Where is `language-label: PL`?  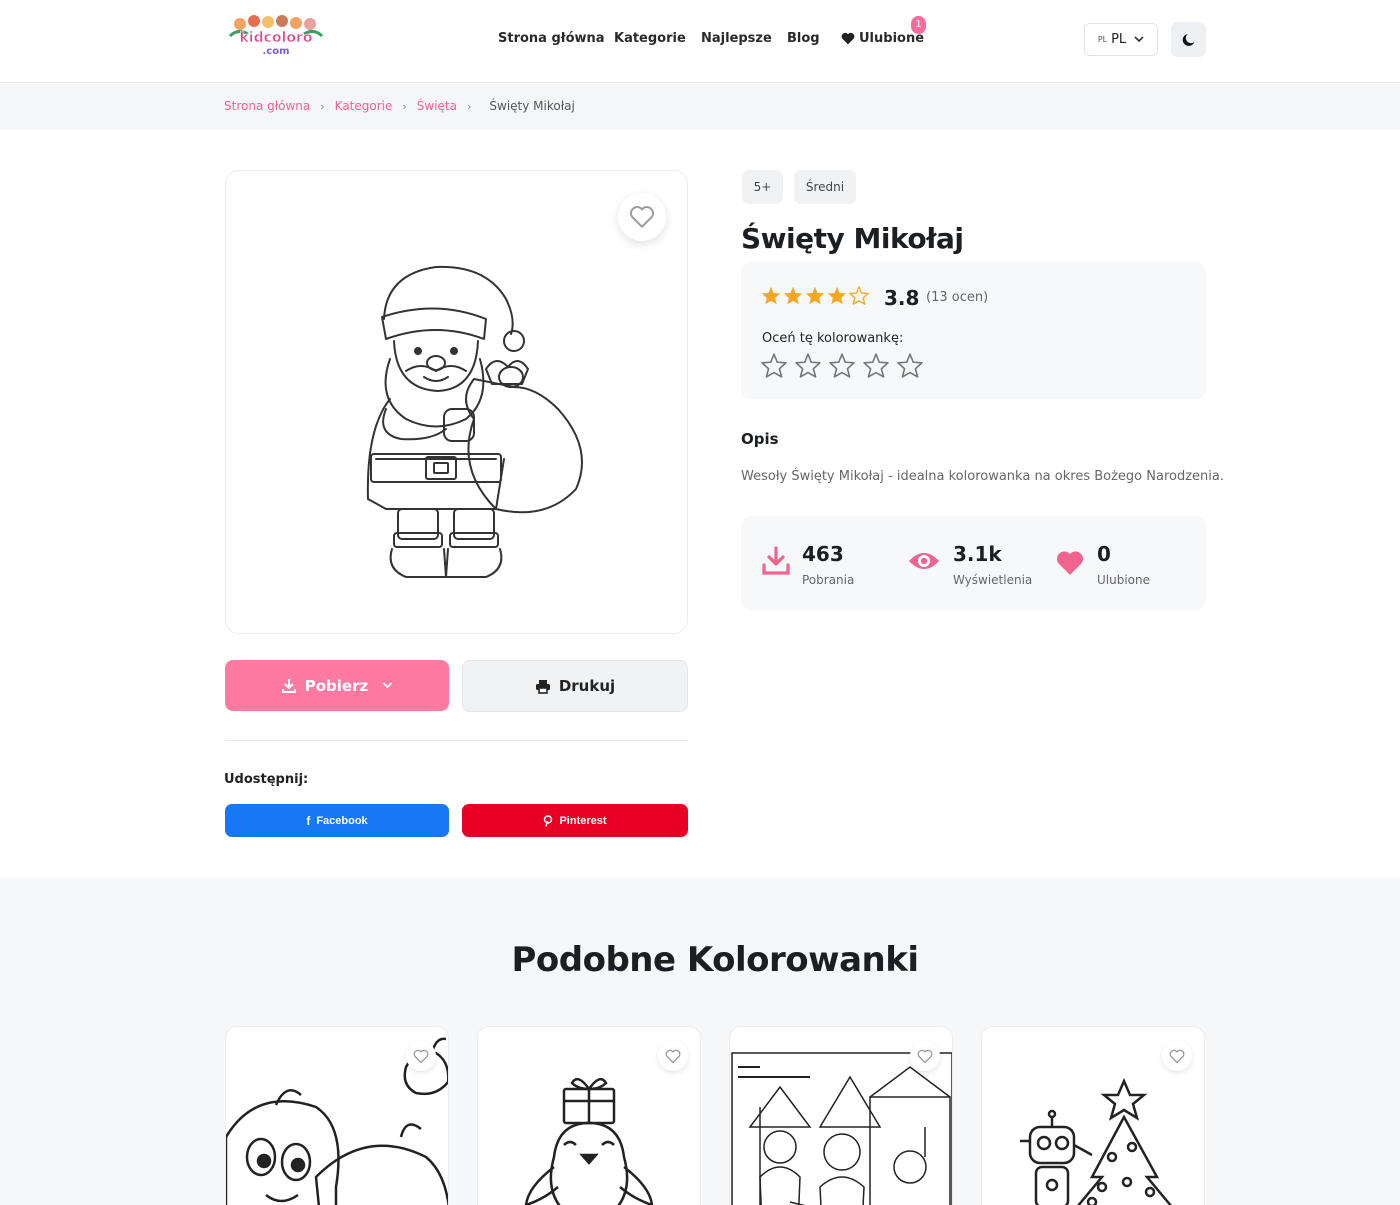
language-label: PL is located at coordinates (1119, 39).